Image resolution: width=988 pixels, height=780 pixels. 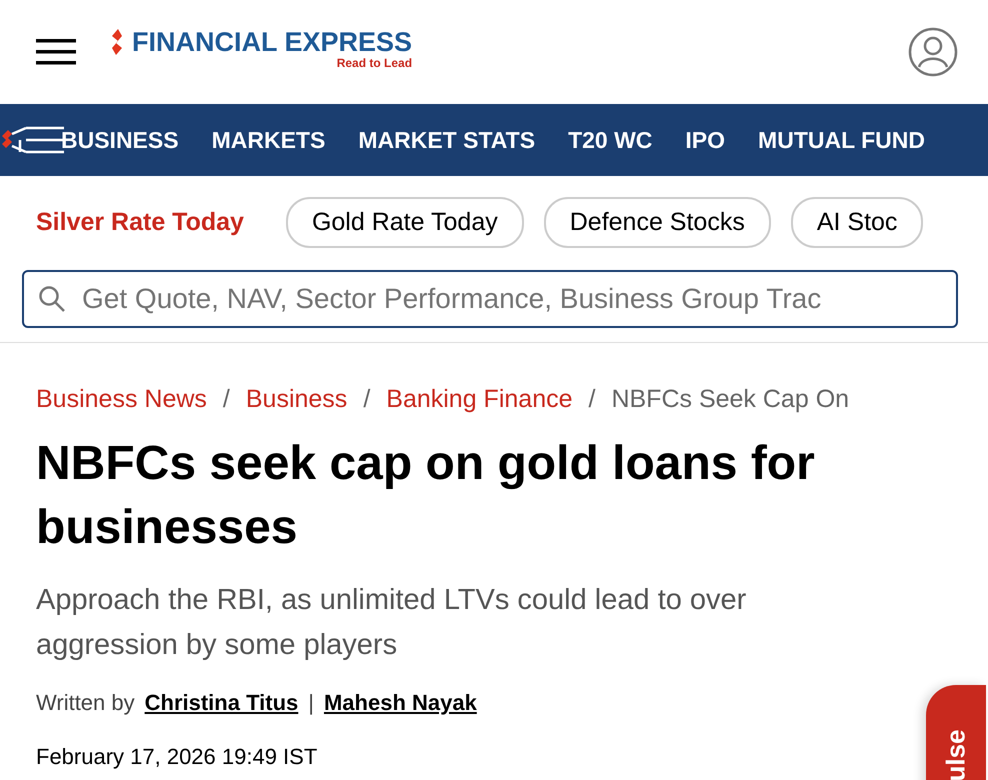 What do you see at coordinates (52, 299) in the screenshot?
I see `search-icon` at bounding box center [52, 299].